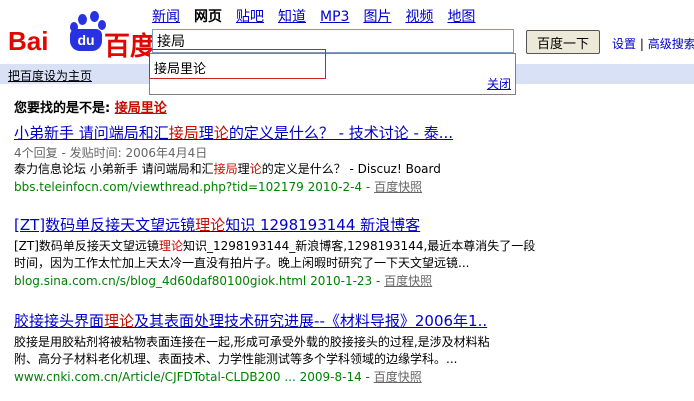 The height and width of the screenshot is (401, 694). I want to click on nav-item: 地图, so click(461, 17).